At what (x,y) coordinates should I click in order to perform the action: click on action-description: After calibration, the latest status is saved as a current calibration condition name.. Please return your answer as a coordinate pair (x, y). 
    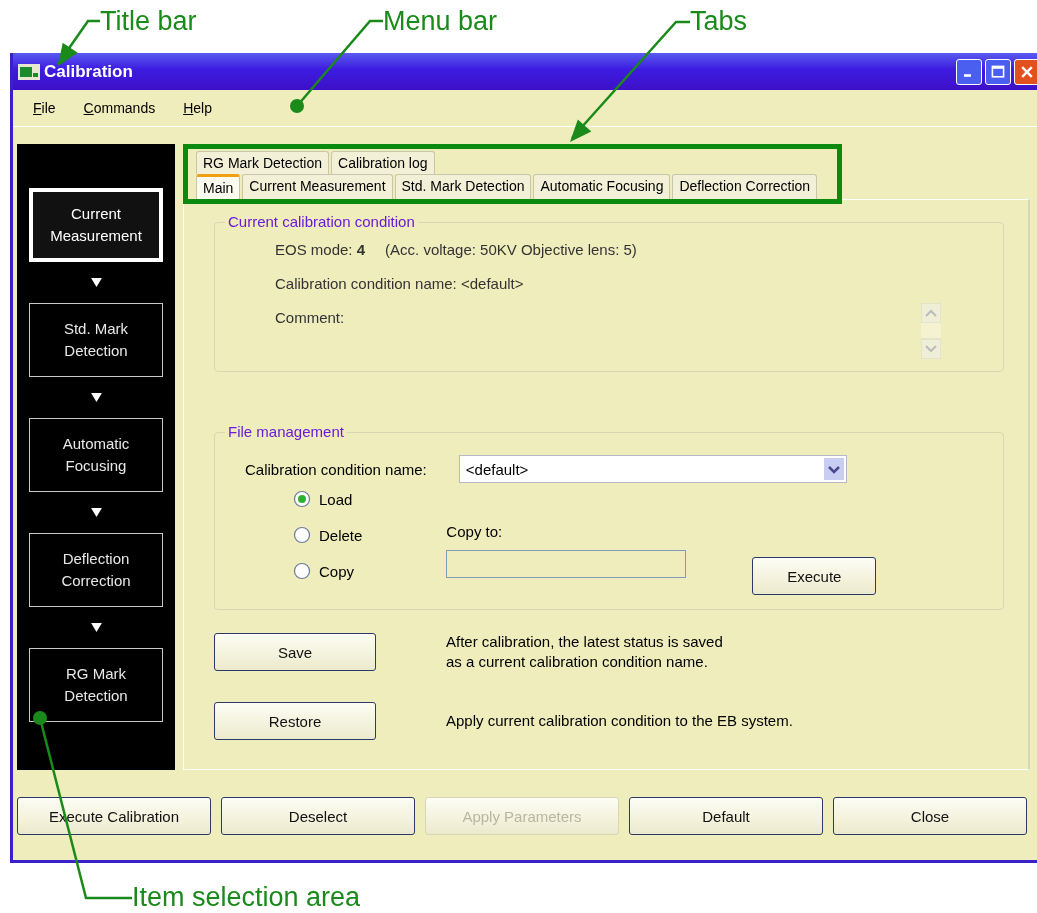
    Looking at the image, I should click on (584, 652).